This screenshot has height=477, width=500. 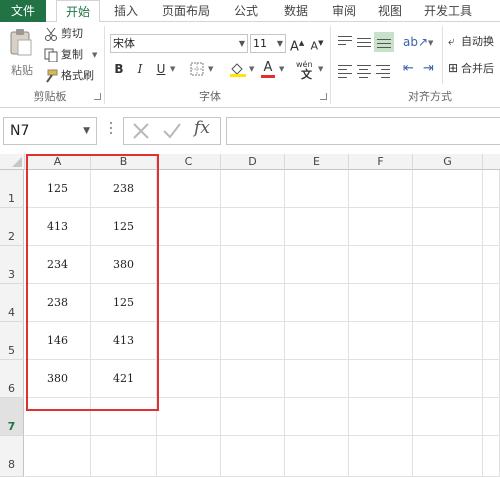 What do you see at coordinates (253, 379) in the screenshot?
I see `cell-d6` at bounding box center [253, 379].